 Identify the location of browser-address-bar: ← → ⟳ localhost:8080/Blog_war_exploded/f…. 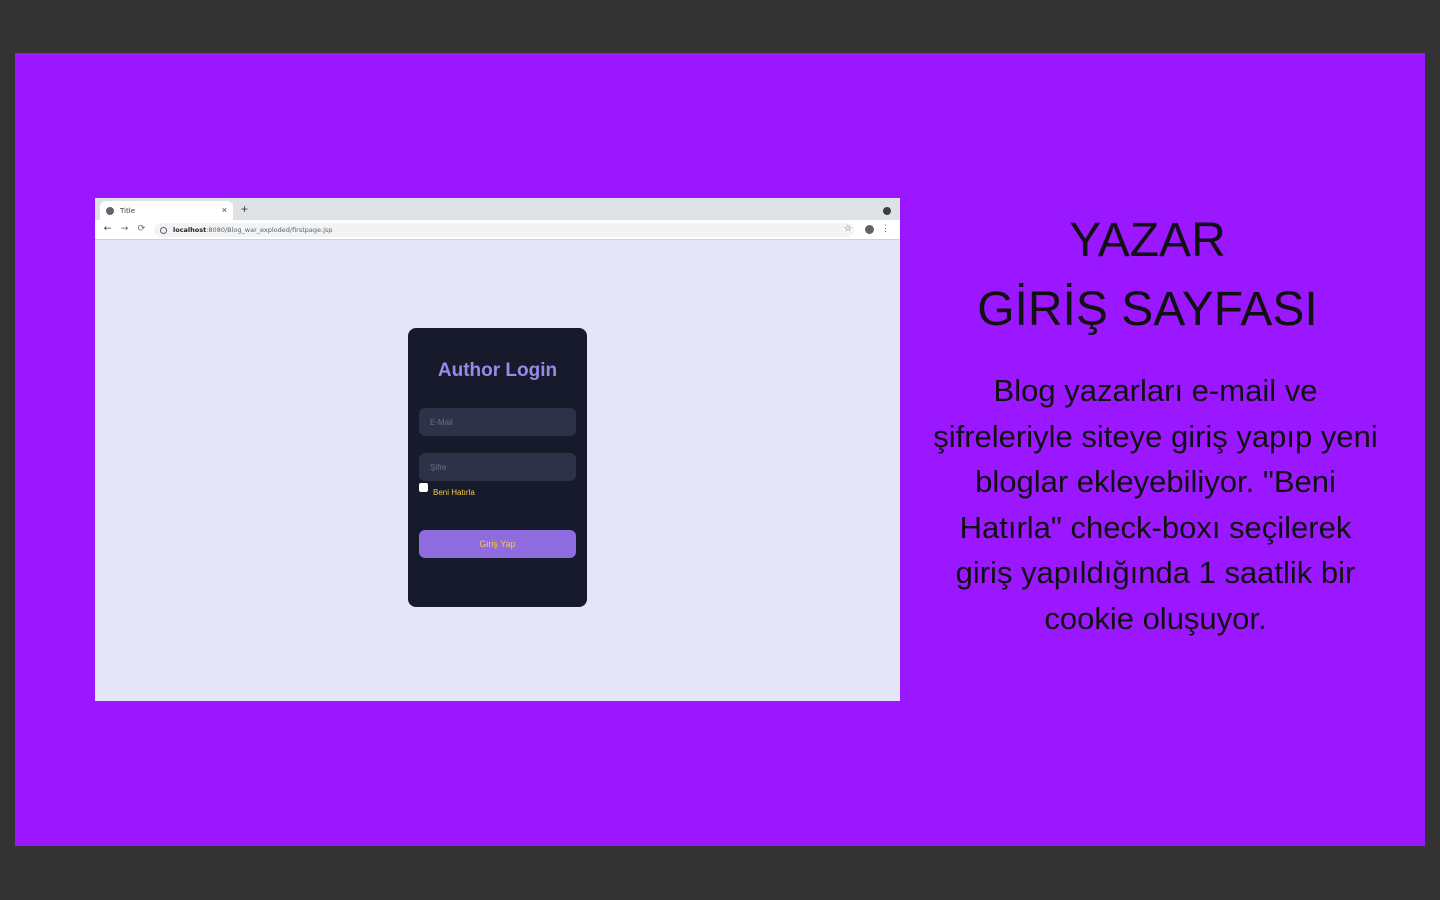
(497, 230).